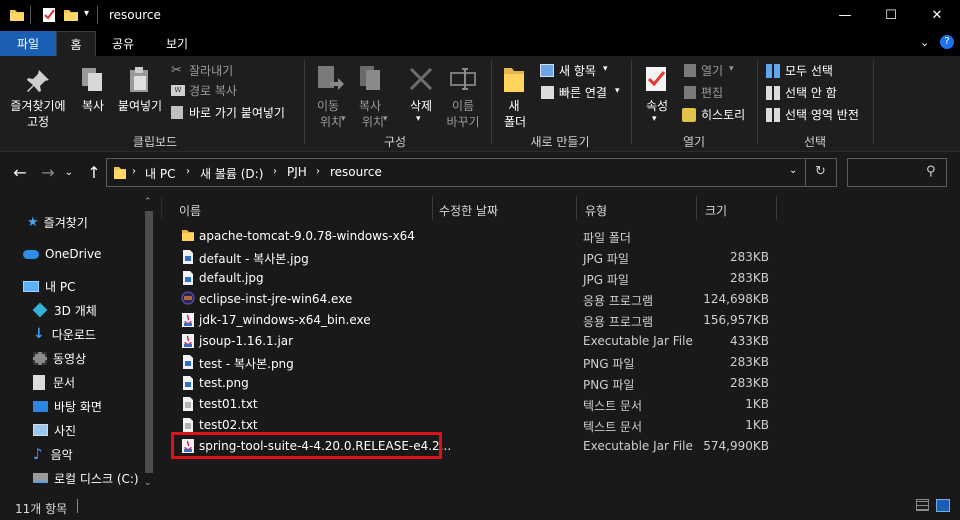  Describe the element at coordinates (723, 115) in the screenshot. I see `history-label: 히스토리` at that location.